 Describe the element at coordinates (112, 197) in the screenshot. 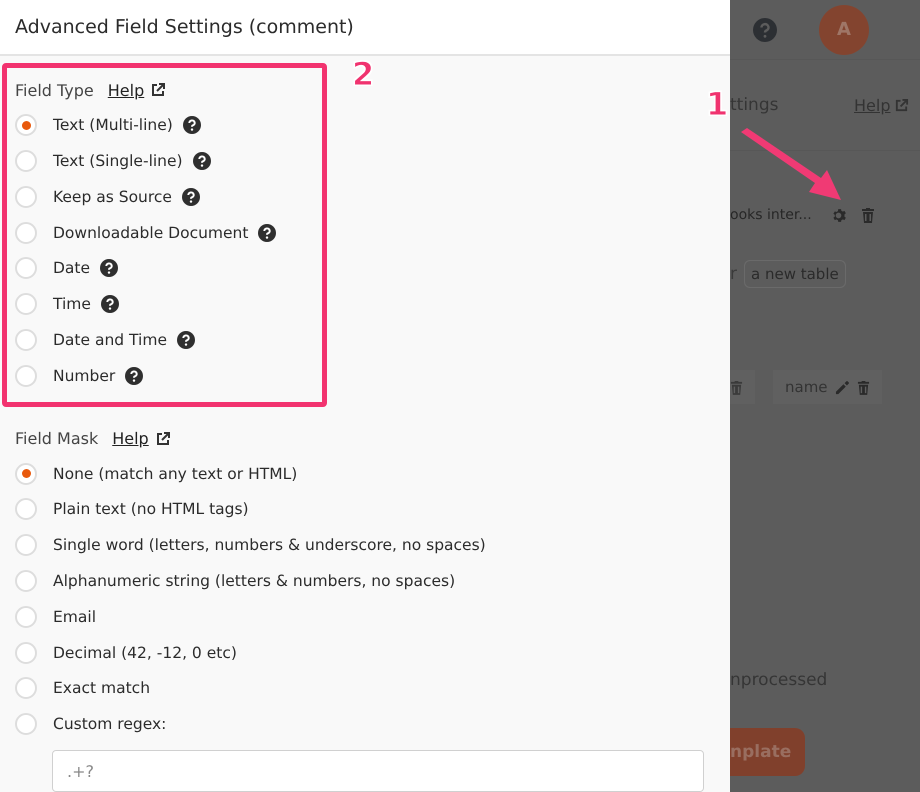

I see `option-label: Keep as Source` at that location.